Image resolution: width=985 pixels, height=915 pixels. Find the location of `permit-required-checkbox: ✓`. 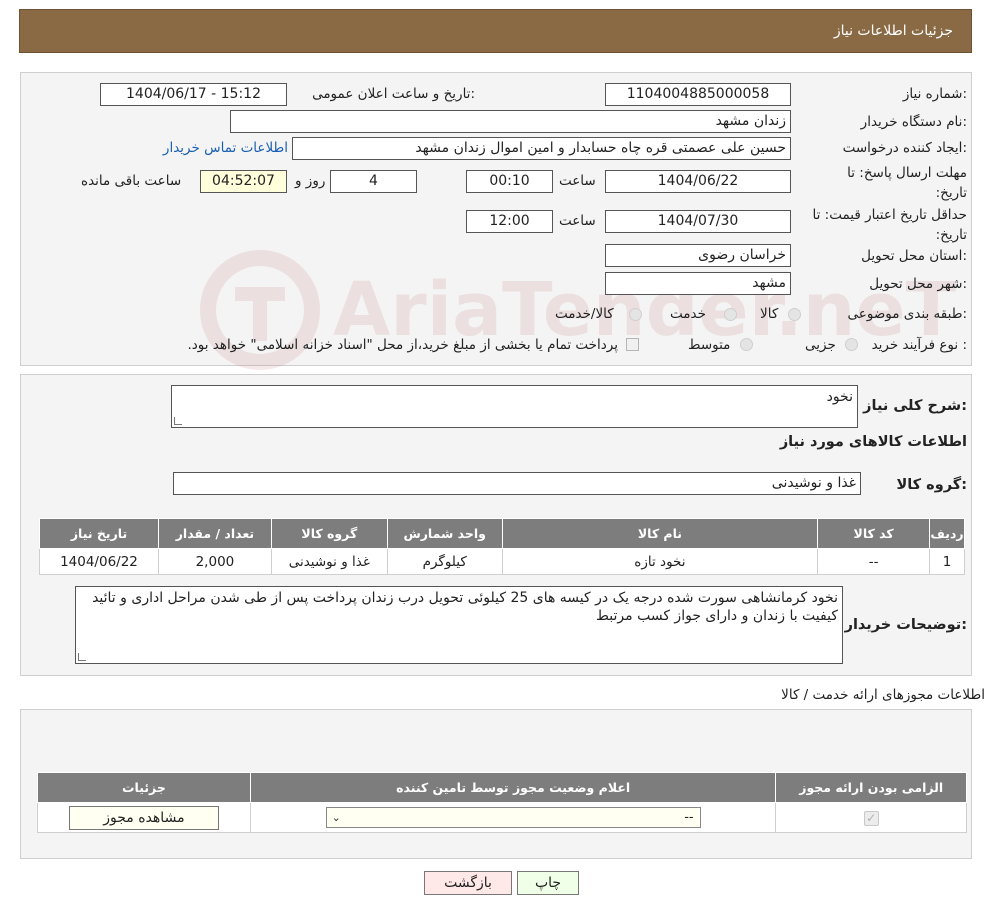

permit-required-checkbox: ✓ is located at coordinates (871, 818).